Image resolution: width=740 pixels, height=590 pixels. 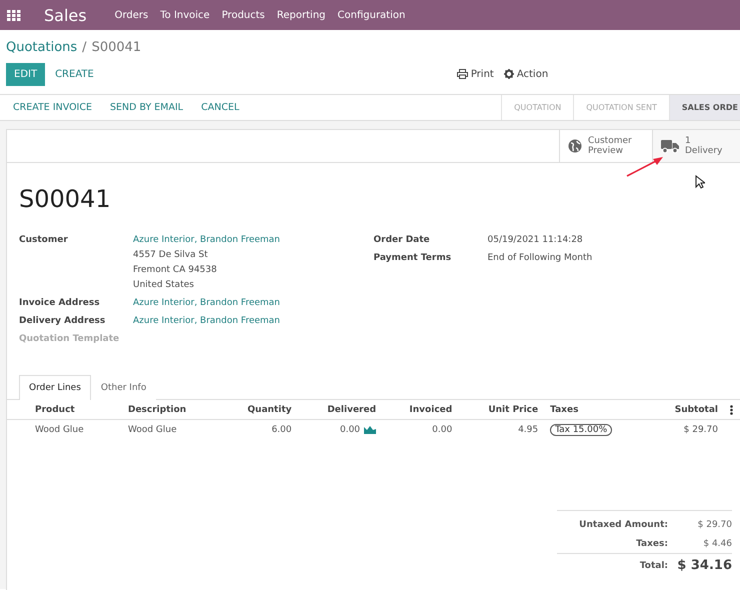 I want to click on address-line: United States, so click(x=164, y=285).